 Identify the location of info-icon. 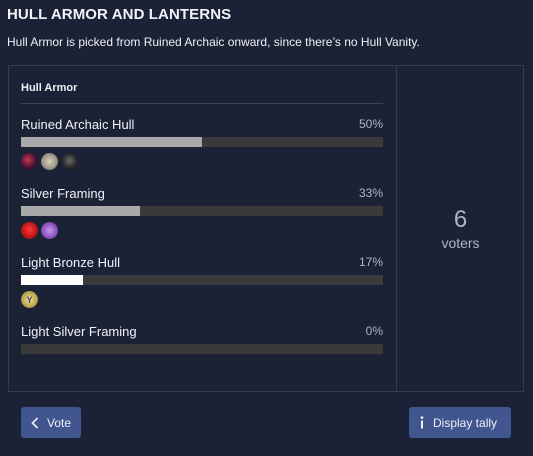
(422, 422).